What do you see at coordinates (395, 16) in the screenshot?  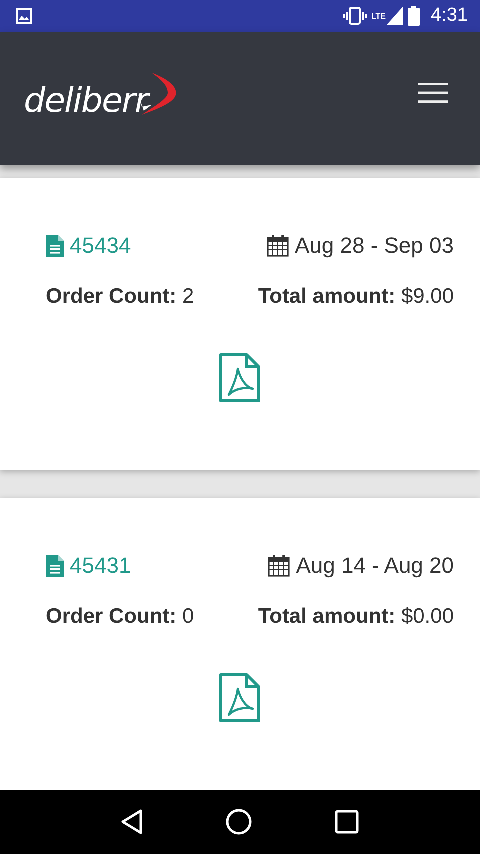 I see `signal-icon` at bounding box center [395, 16].